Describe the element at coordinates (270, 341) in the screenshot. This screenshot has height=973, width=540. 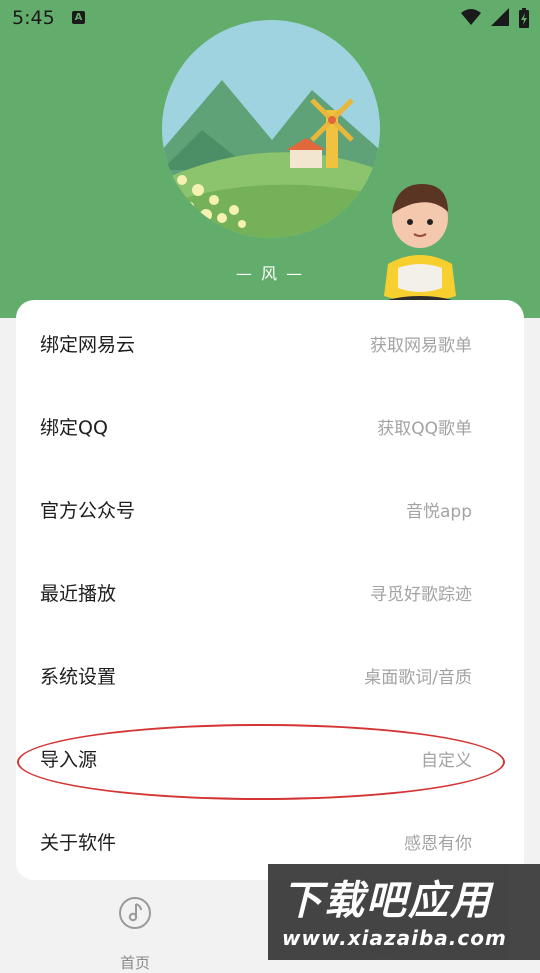
I see `menu-item-bind-netease: 绑定网易云 获取网易歌单` at that location.